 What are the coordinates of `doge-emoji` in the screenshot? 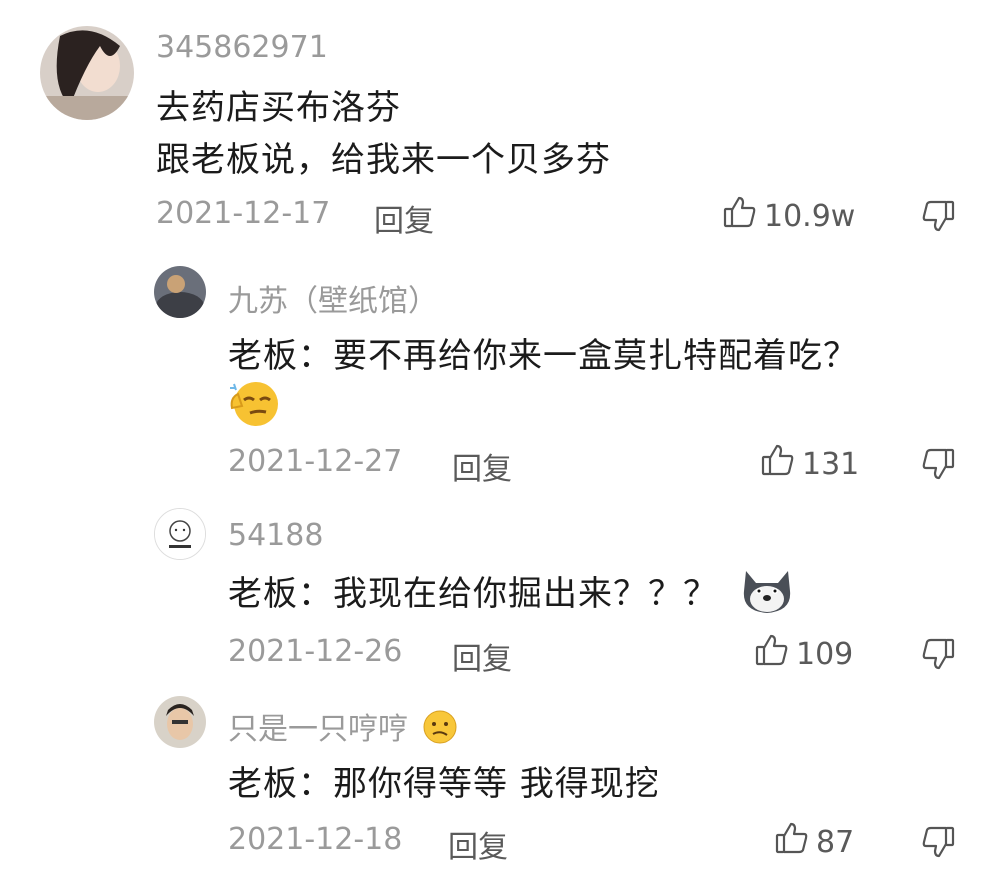 It's located at (767, 595).